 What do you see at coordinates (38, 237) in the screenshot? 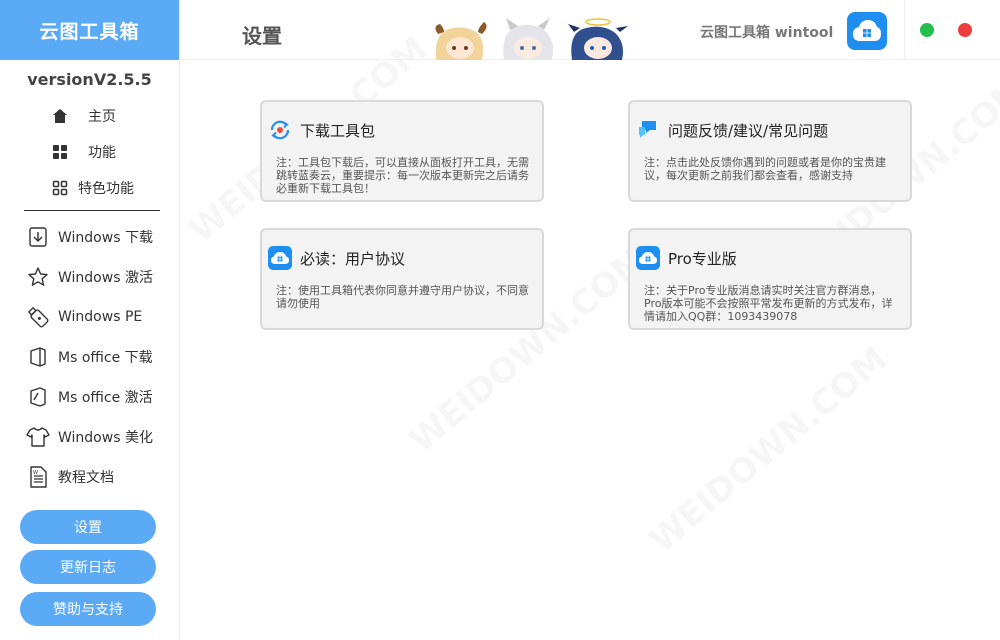
I see `download-icon` at bounding box center [38, 237].